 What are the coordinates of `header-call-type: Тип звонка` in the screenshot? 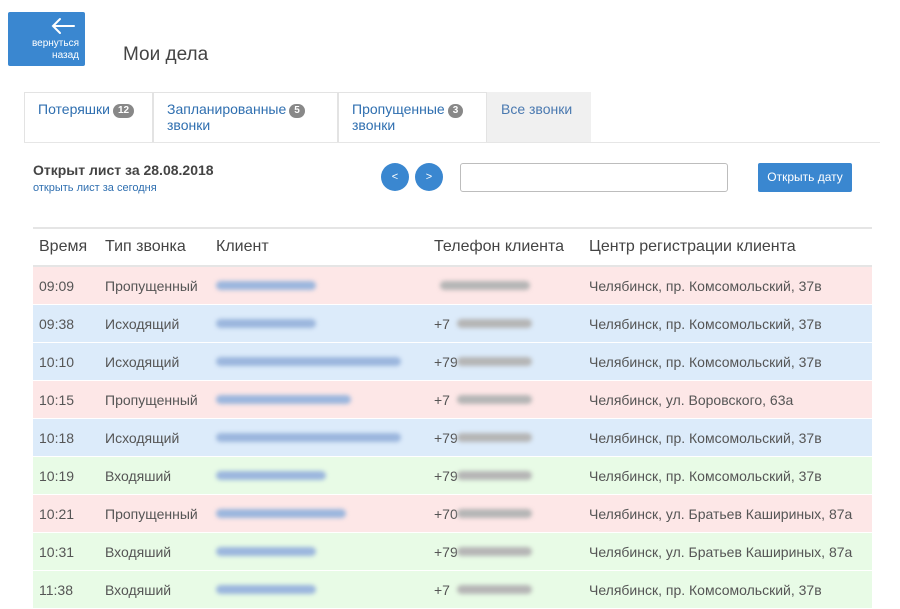 It's located at (145, 246).